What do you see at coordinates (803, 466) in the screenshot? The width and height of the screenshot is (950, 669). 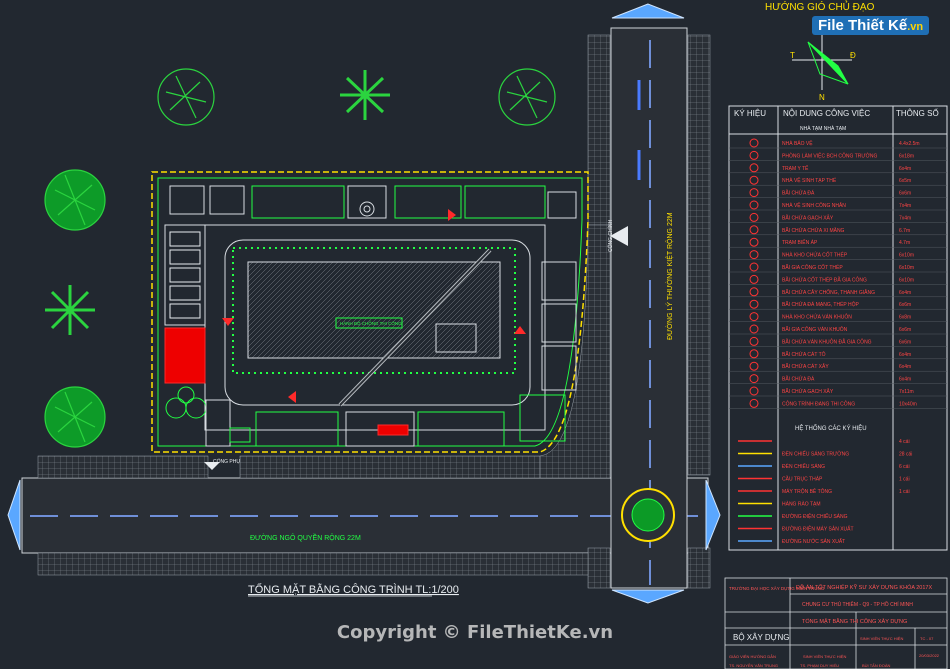 I see `system-row-label: ĐÈN CHIẾU SÁNG` at bounding box center [803, 466].